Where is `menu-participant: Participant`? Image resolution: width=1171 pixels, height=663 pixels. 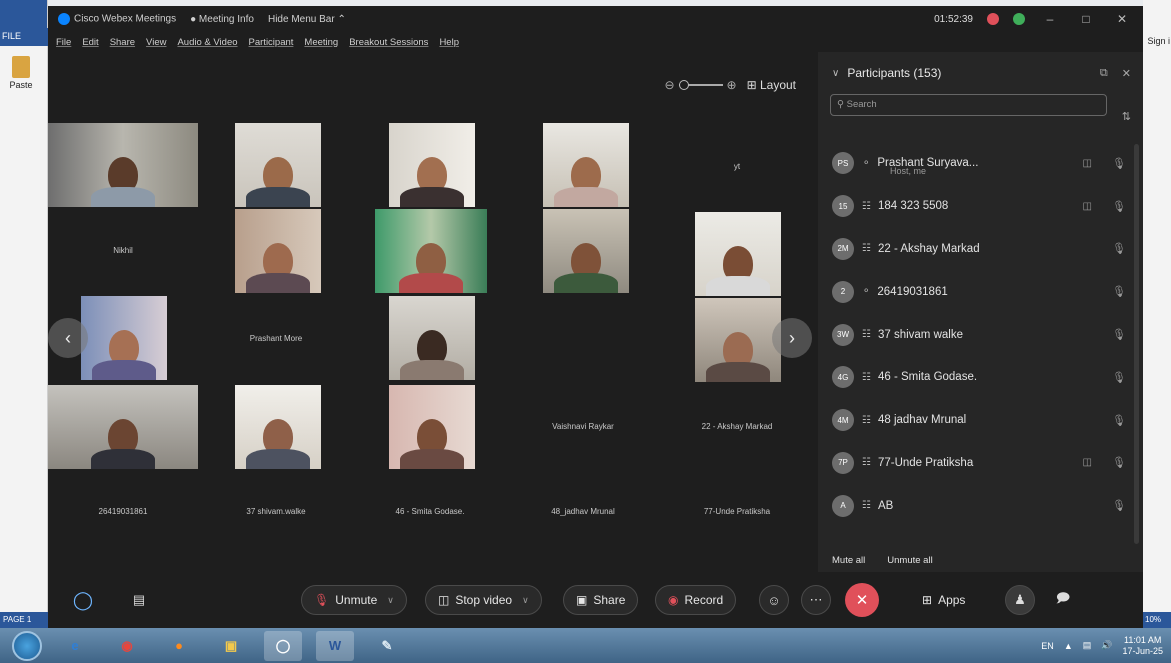 menu-participant: Participant is located at coordinates (271, 42).